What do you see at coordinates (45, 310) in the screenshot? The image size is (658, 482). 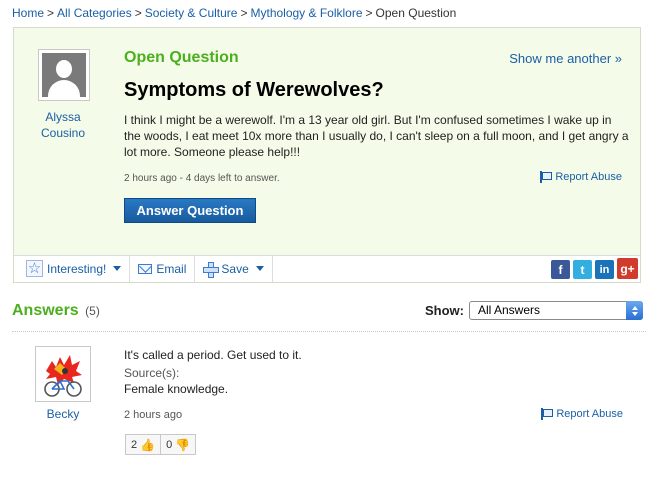 I see `answers-title: Answers` at bounding box center [45, 310].